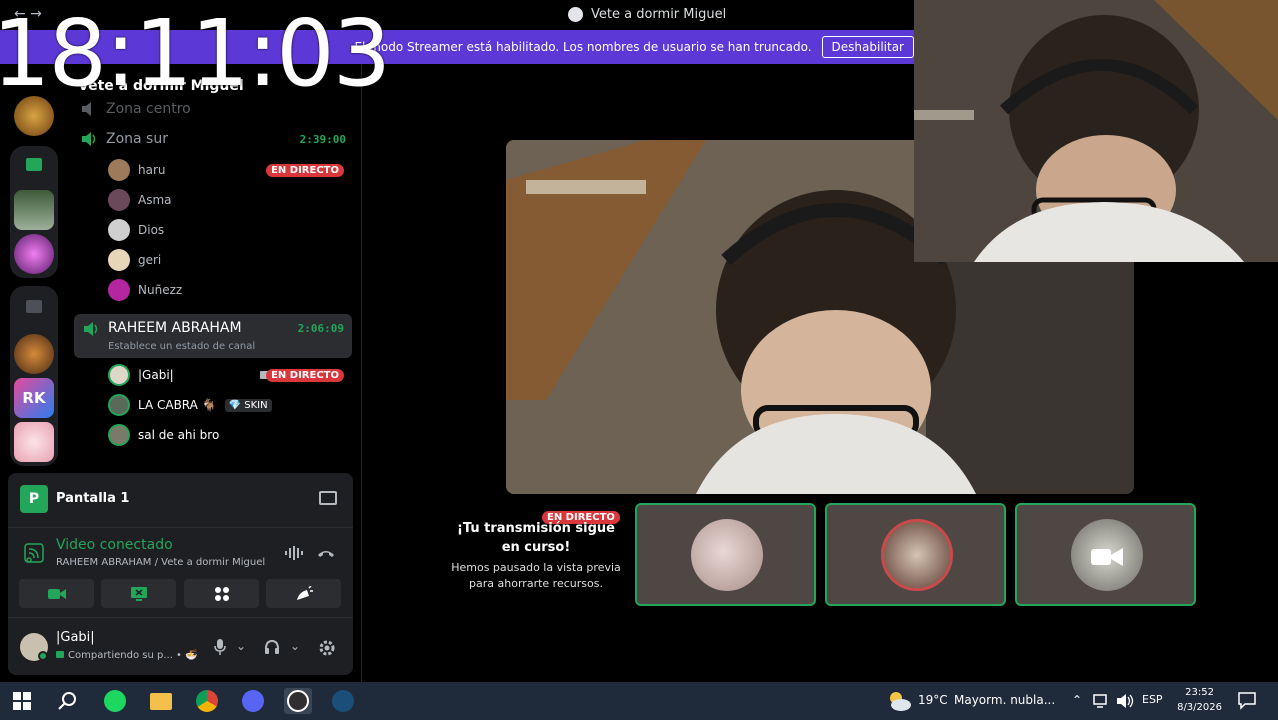  I want to click on current-user-name: |Gabi|, so click(75, 637).